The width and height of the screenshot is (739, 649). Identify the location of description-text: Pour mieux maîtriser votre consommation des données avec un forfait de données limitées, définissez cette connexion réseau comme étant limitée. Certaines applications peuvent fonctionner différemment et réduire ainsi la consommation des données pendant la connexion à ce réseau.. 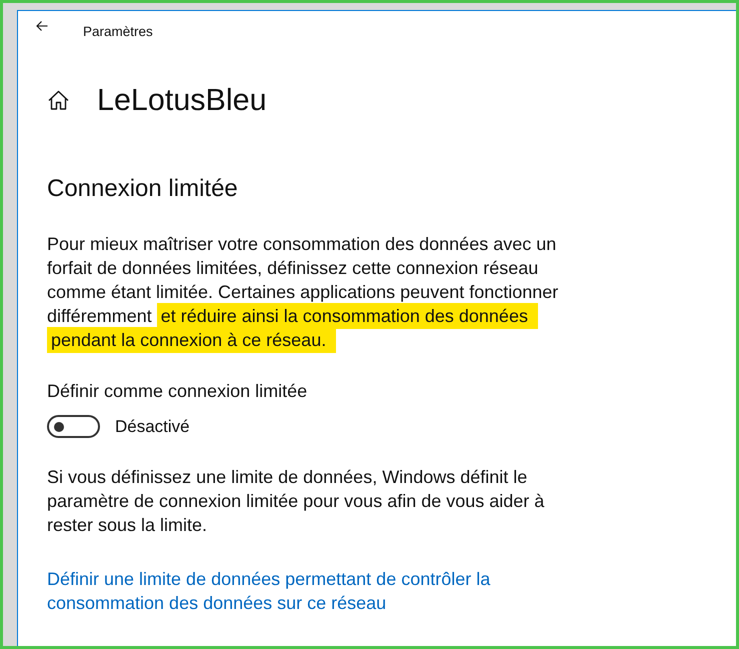
(307, 292).